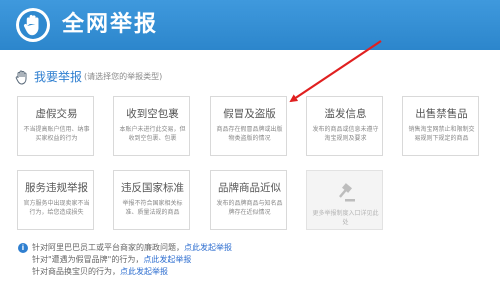 The height and width of the screenshot is (299, 500). What do you see at coordinates (56, 208) in the screenshot?
I see `card-desc: 官方服务中出现卖家不当行为，给您造成损失` at bounding box center [56, 208].